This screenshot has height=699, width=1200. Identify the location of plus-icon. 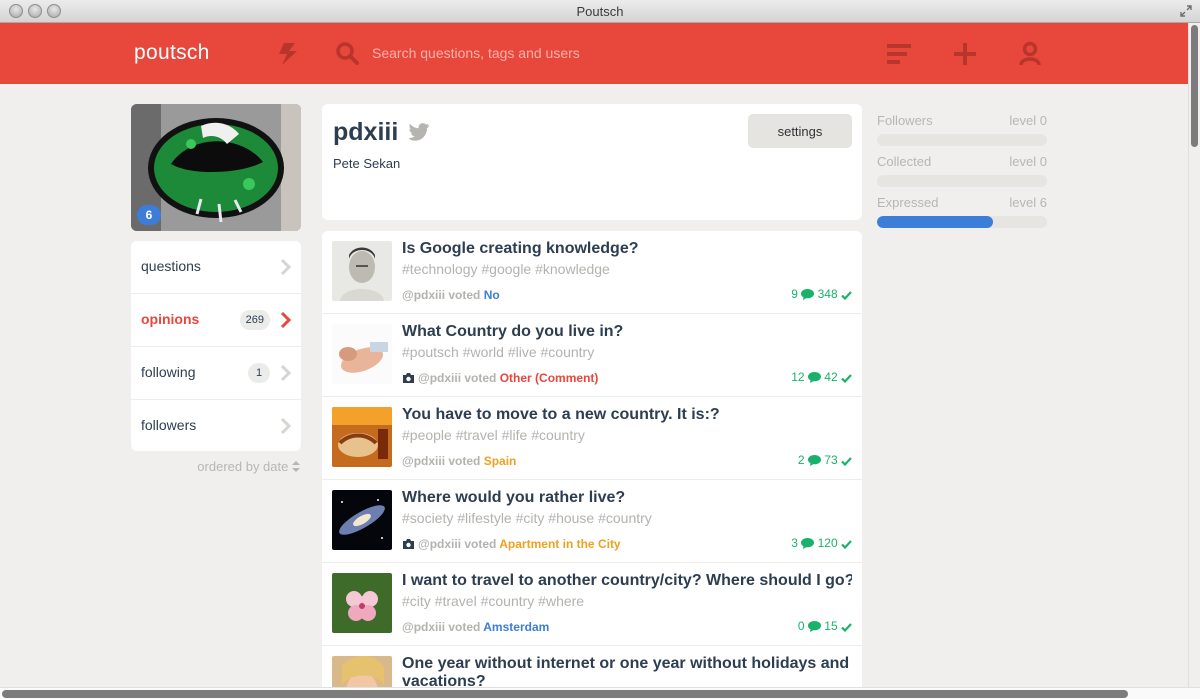
(965, 54).